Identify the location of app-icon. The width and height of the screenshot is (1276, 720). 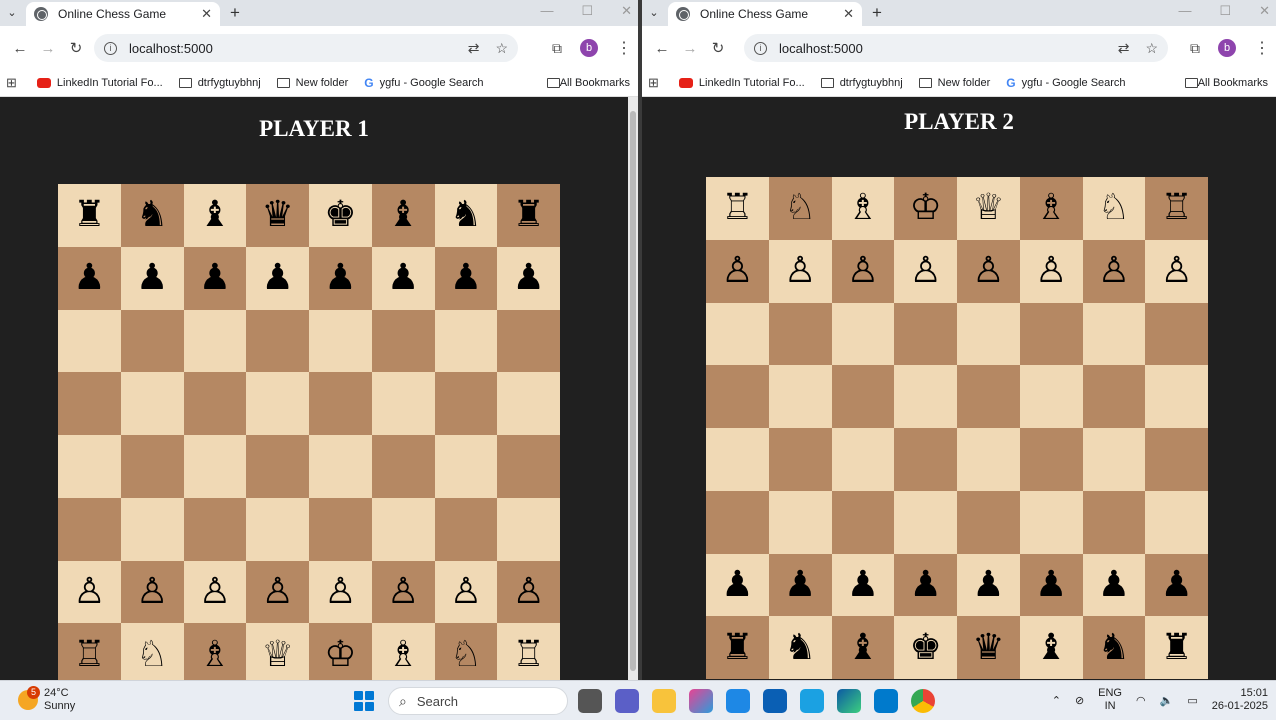
(812, 701).